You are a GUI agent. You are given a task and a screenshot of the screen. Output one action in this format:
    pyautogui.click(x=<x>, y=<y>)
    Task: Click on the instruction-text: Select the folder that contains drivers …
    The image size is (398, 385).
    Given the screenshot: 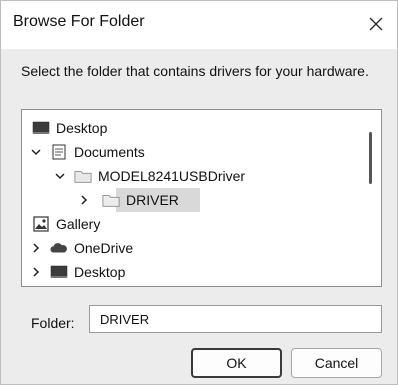 What is the action you would take?
    pyautogui.click(x=195, y=71)
    